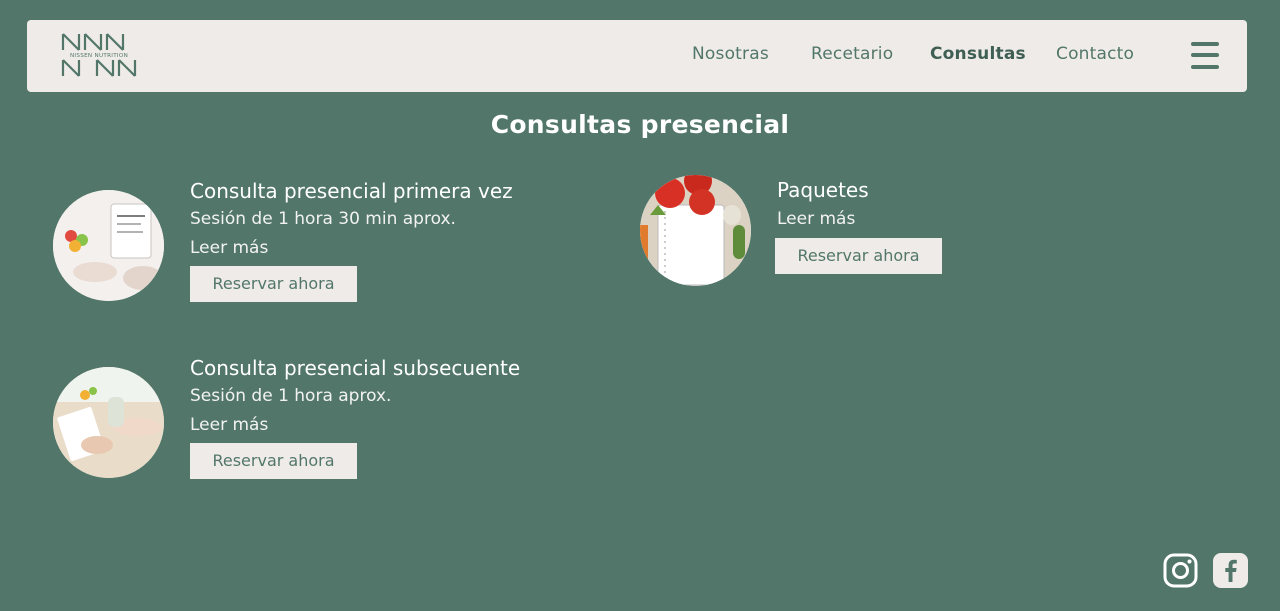 Image resolution: width=1280 pixels, height=611 pixels. I want to click on page-title: Consultas presencial, so click(640, 124).